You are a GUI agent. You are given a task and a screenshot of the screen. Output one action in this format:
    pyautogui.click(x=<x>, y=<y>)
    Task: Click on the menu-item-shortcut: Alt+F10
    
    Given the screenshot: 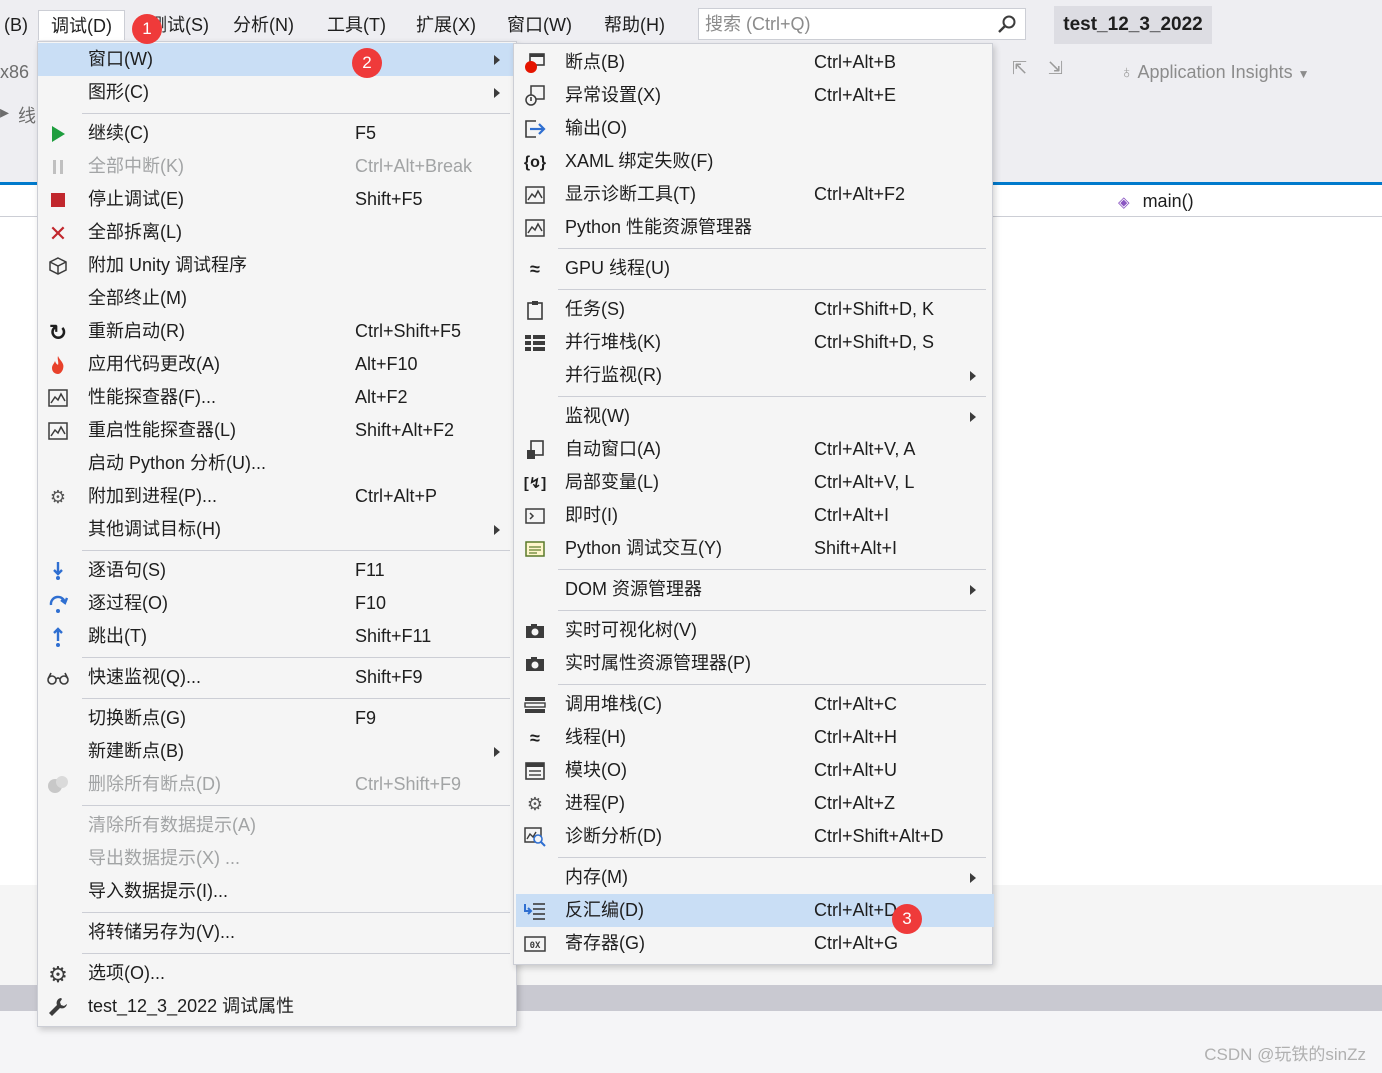 What is the action you would take?
    pyautogui.click(x=386, y=364)
    